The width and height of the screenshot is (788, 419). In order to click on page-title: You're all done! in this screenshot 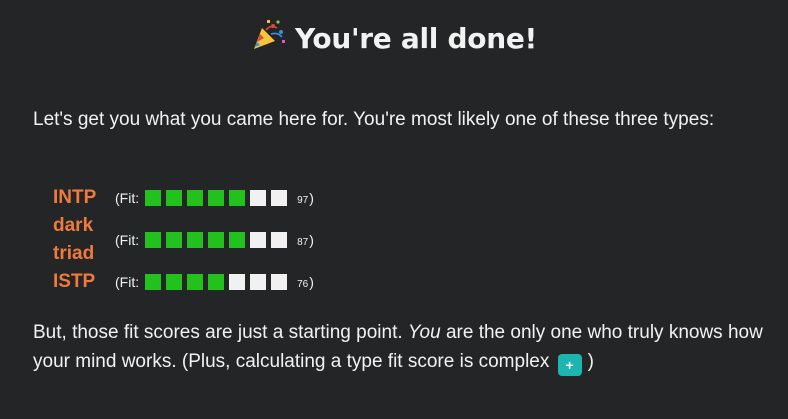, I will do `click(394, 39)`.